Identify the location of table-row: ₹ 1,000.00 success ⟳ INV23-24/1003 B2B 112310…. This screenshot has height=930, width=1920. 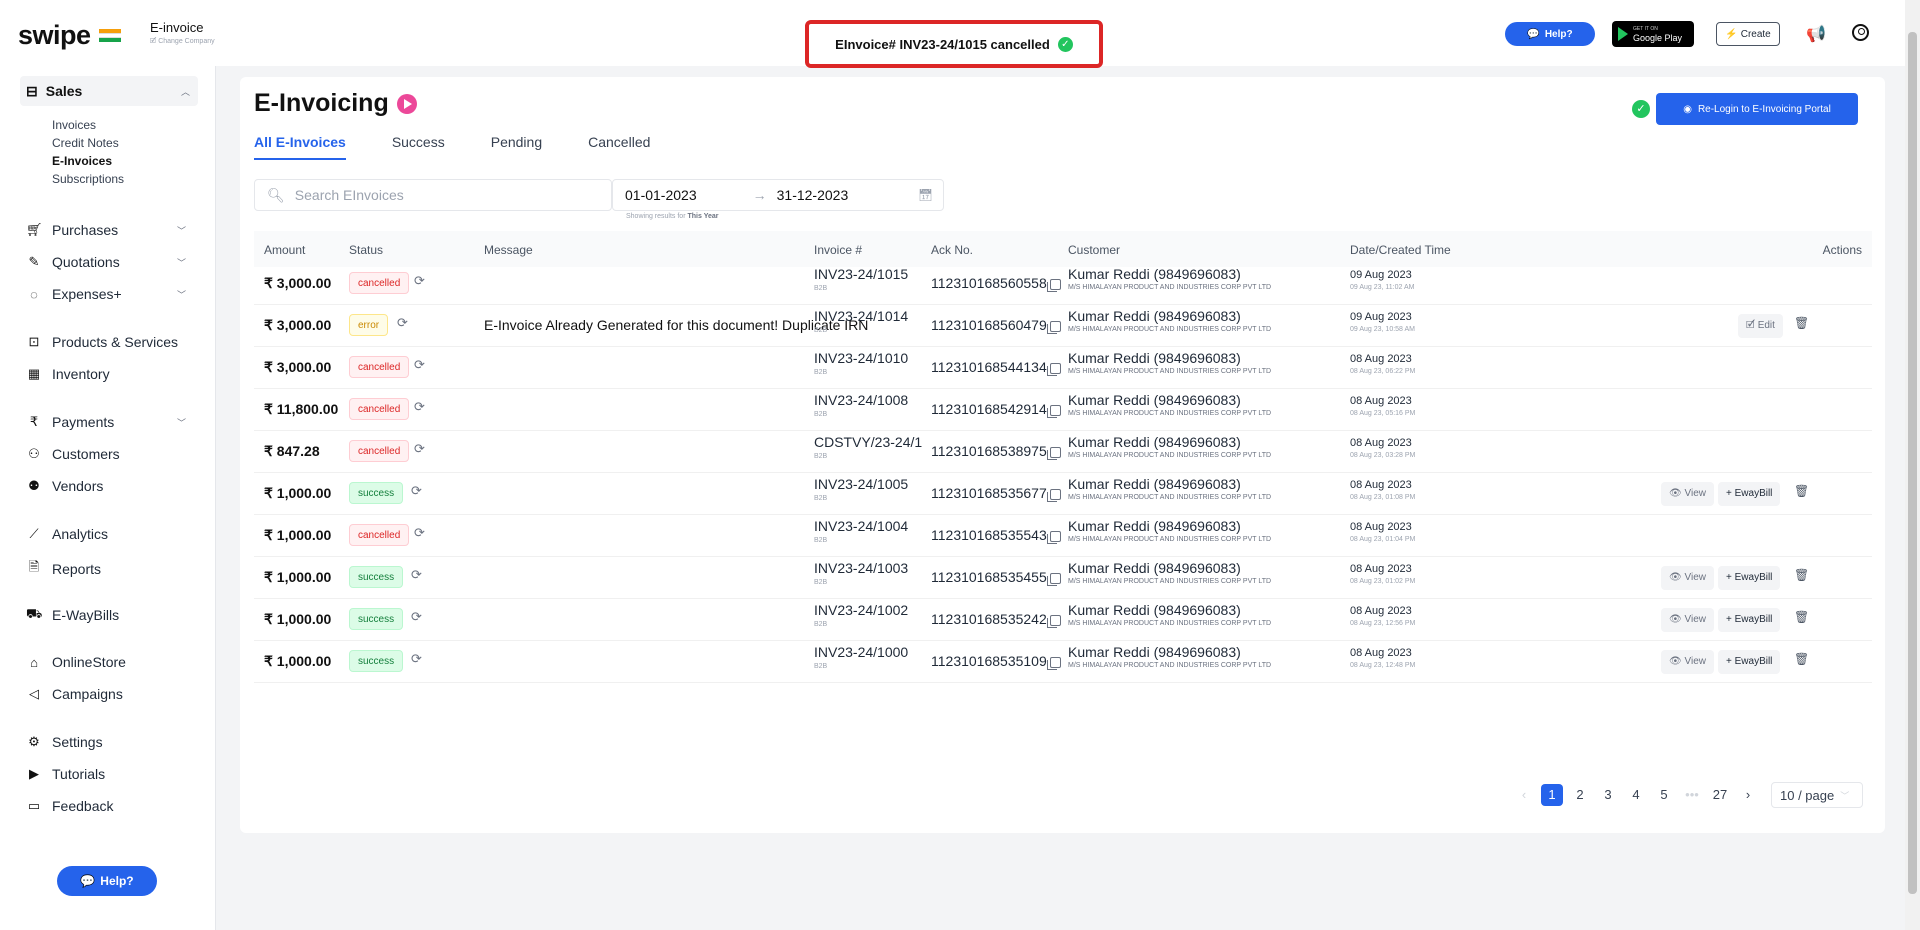
(1063, 578).